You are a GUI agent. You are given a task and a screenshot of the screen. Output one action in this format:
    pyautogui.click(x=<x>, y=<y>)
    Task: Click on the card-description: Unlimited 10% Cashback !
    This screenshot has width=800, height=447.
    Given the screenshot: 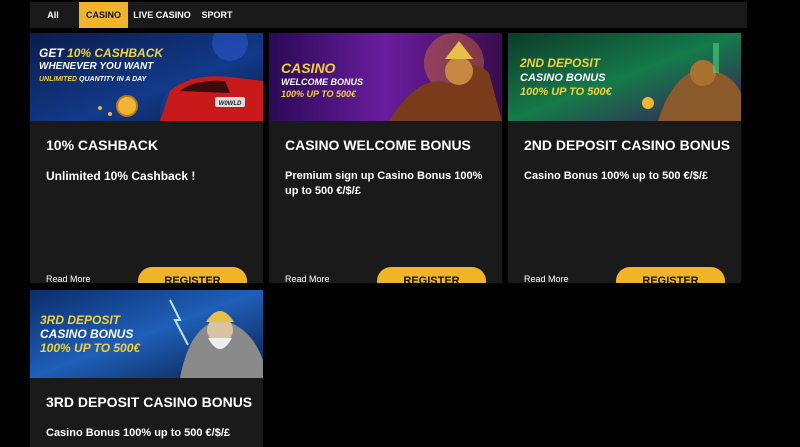 What is the action you would take?
    pyautogui.click(x=121, y=176)
    